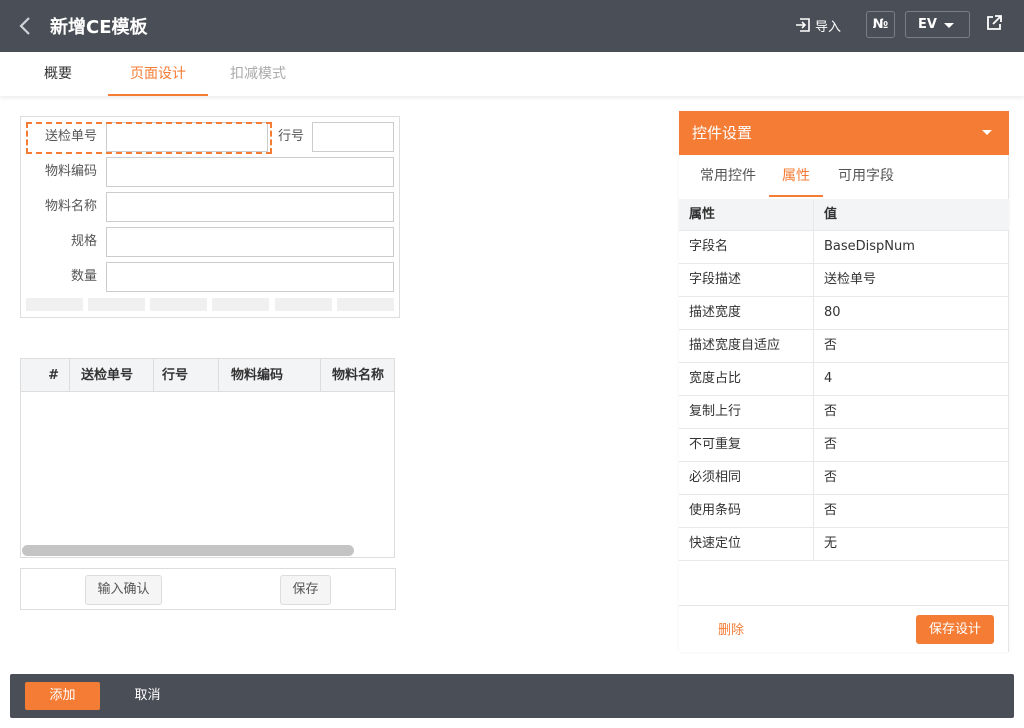 The image size is (1024, 728). What do you see at coordinates (914, 379) in the screenshot?
I see `property-value: 4` at bounding box center [914, 379].